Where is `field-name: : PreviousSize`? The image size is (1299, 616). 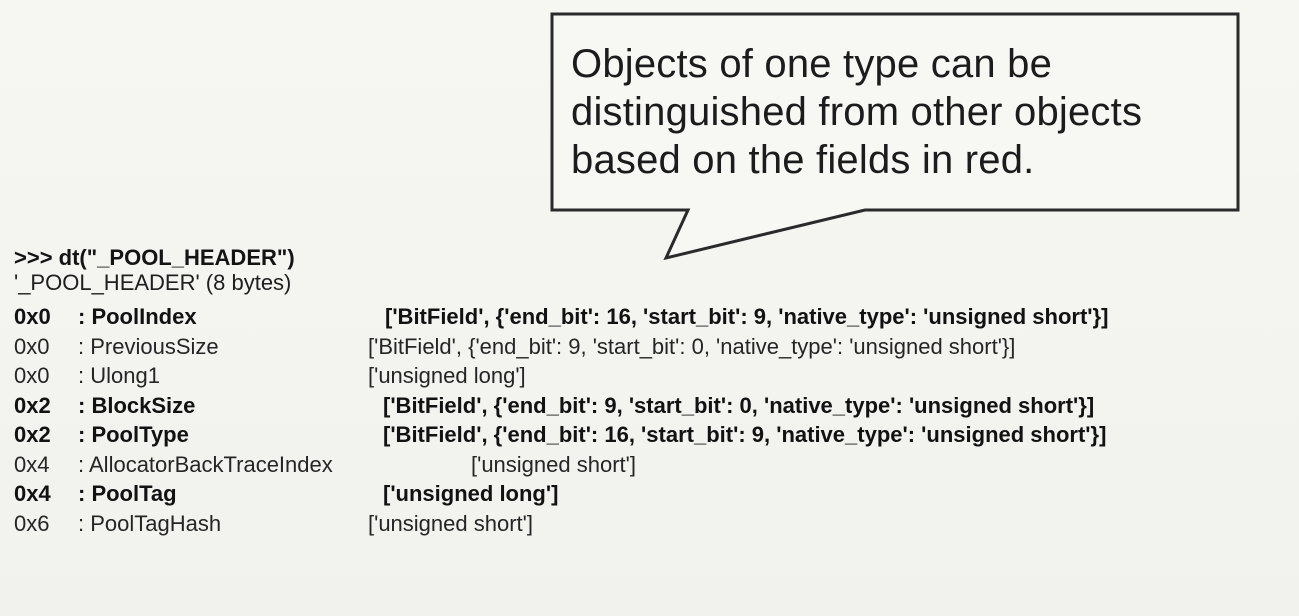 field-name: : PreviousSize is located at coordinates (148, 346).